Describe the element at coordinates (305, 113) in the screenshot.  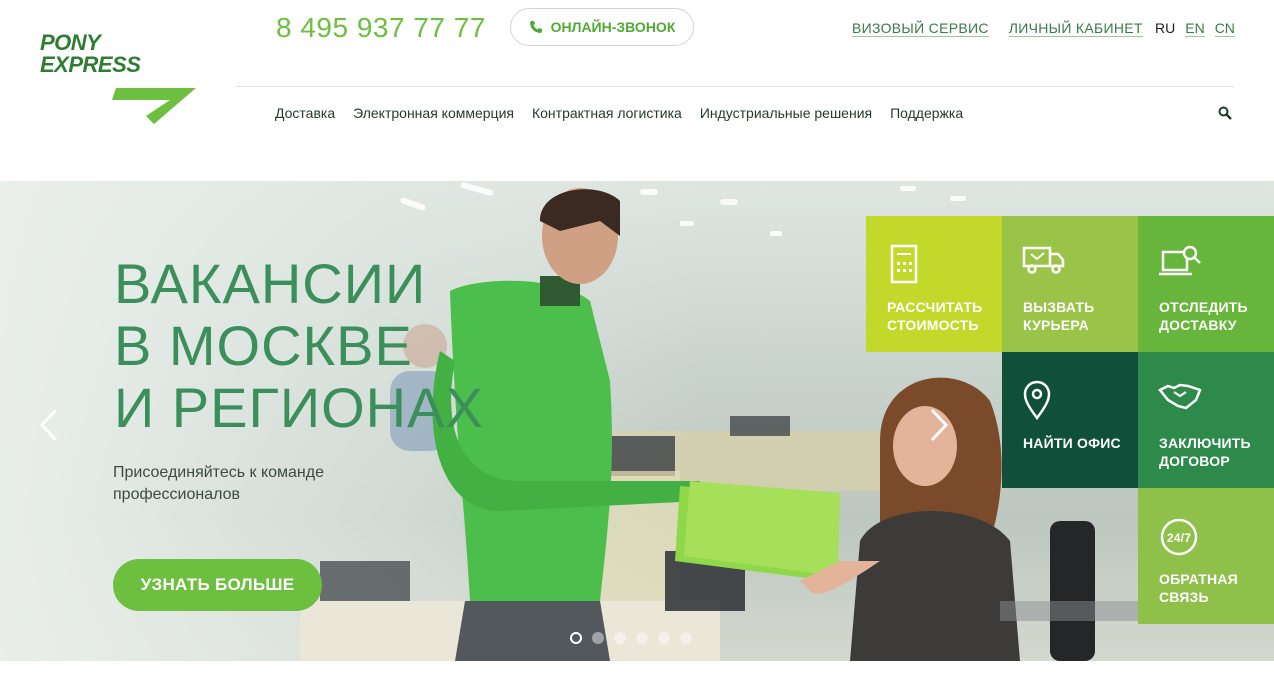
I see `nav-item-delivery: Доставка` at that location.